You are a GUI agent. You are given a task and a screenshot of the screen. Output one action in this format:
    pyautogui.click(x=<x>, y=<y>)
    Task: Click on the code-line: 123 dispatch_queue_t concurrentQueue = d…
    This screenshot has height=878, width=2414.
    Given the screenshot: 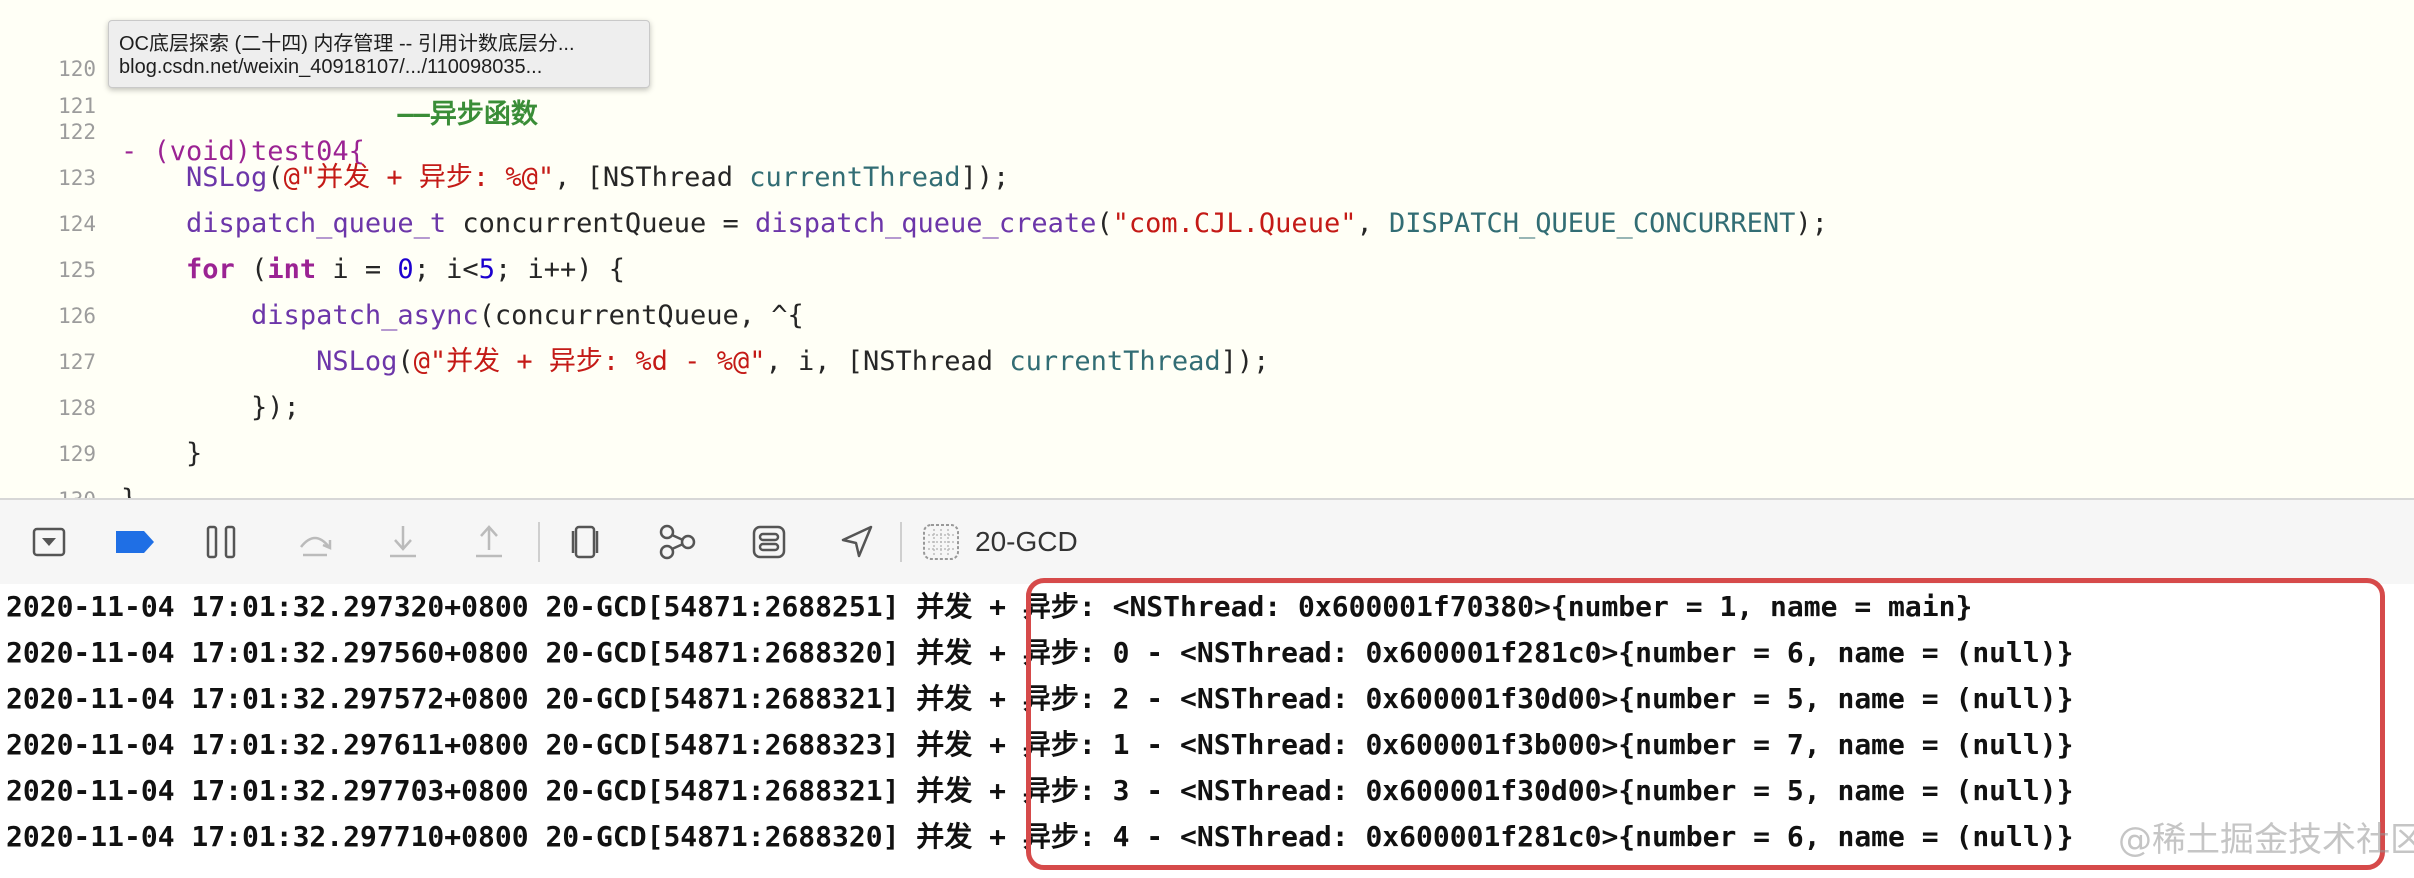 What is the action you would take?
    pyautogui.click(x=914, y=174)
    